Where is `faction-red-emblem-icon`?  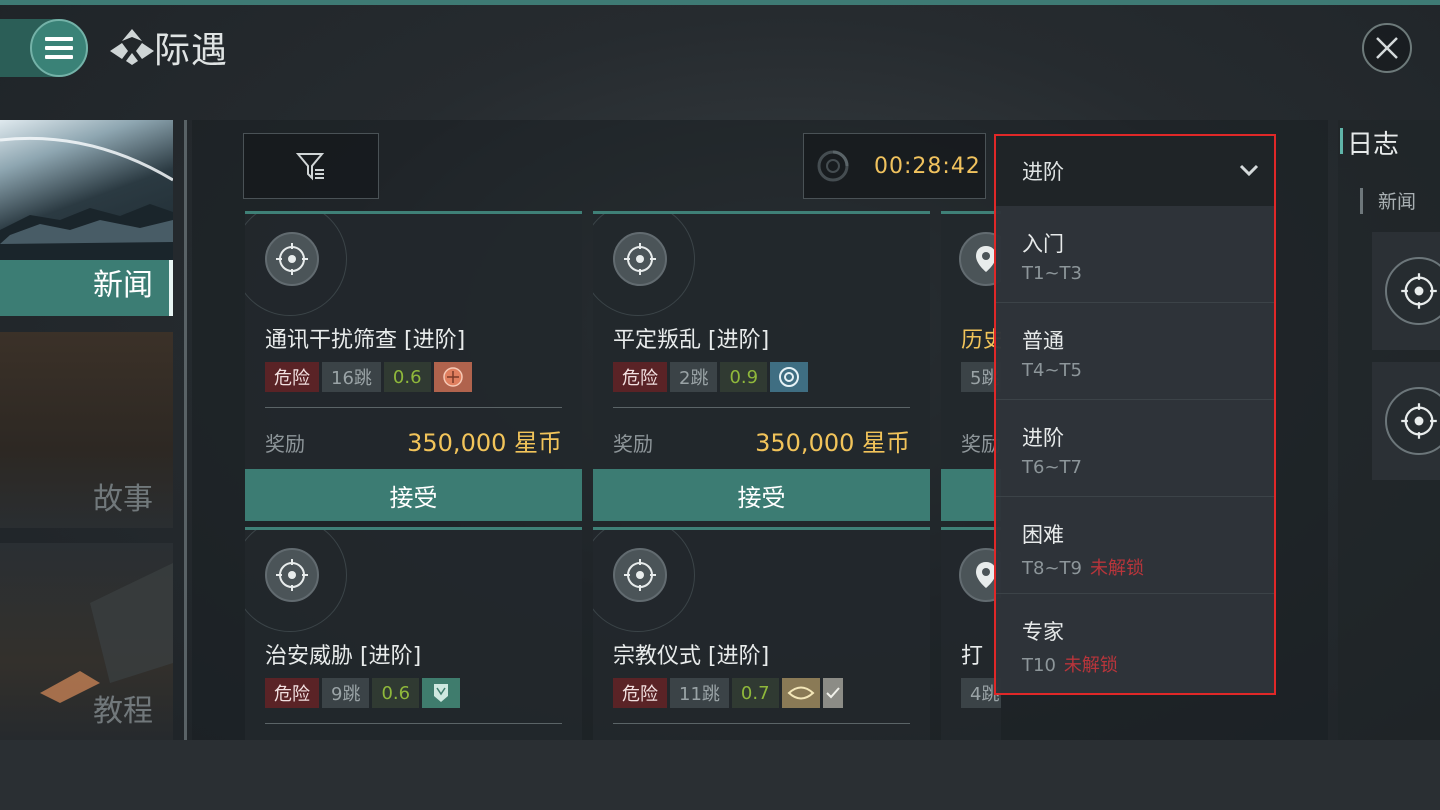
faction-red-emblem-icon is located at coordinates (452, 377).